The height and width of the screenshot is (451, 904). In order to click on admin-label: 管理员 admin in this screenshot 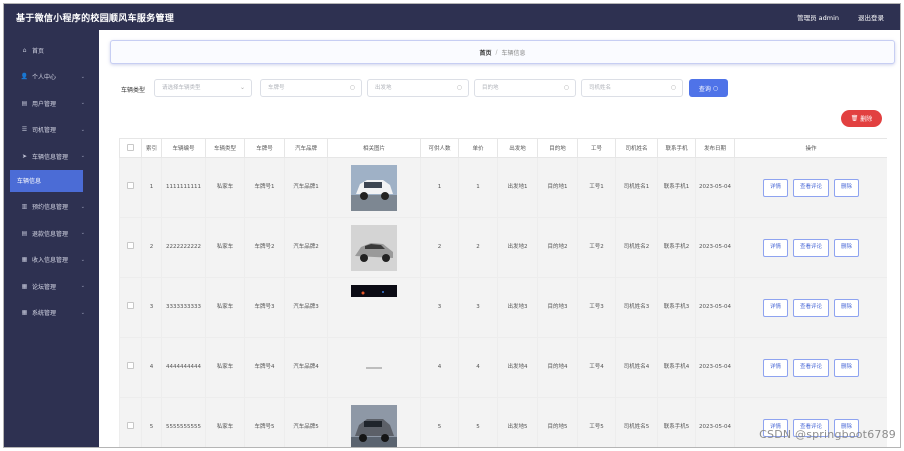, I will do `click(818, 18)`.